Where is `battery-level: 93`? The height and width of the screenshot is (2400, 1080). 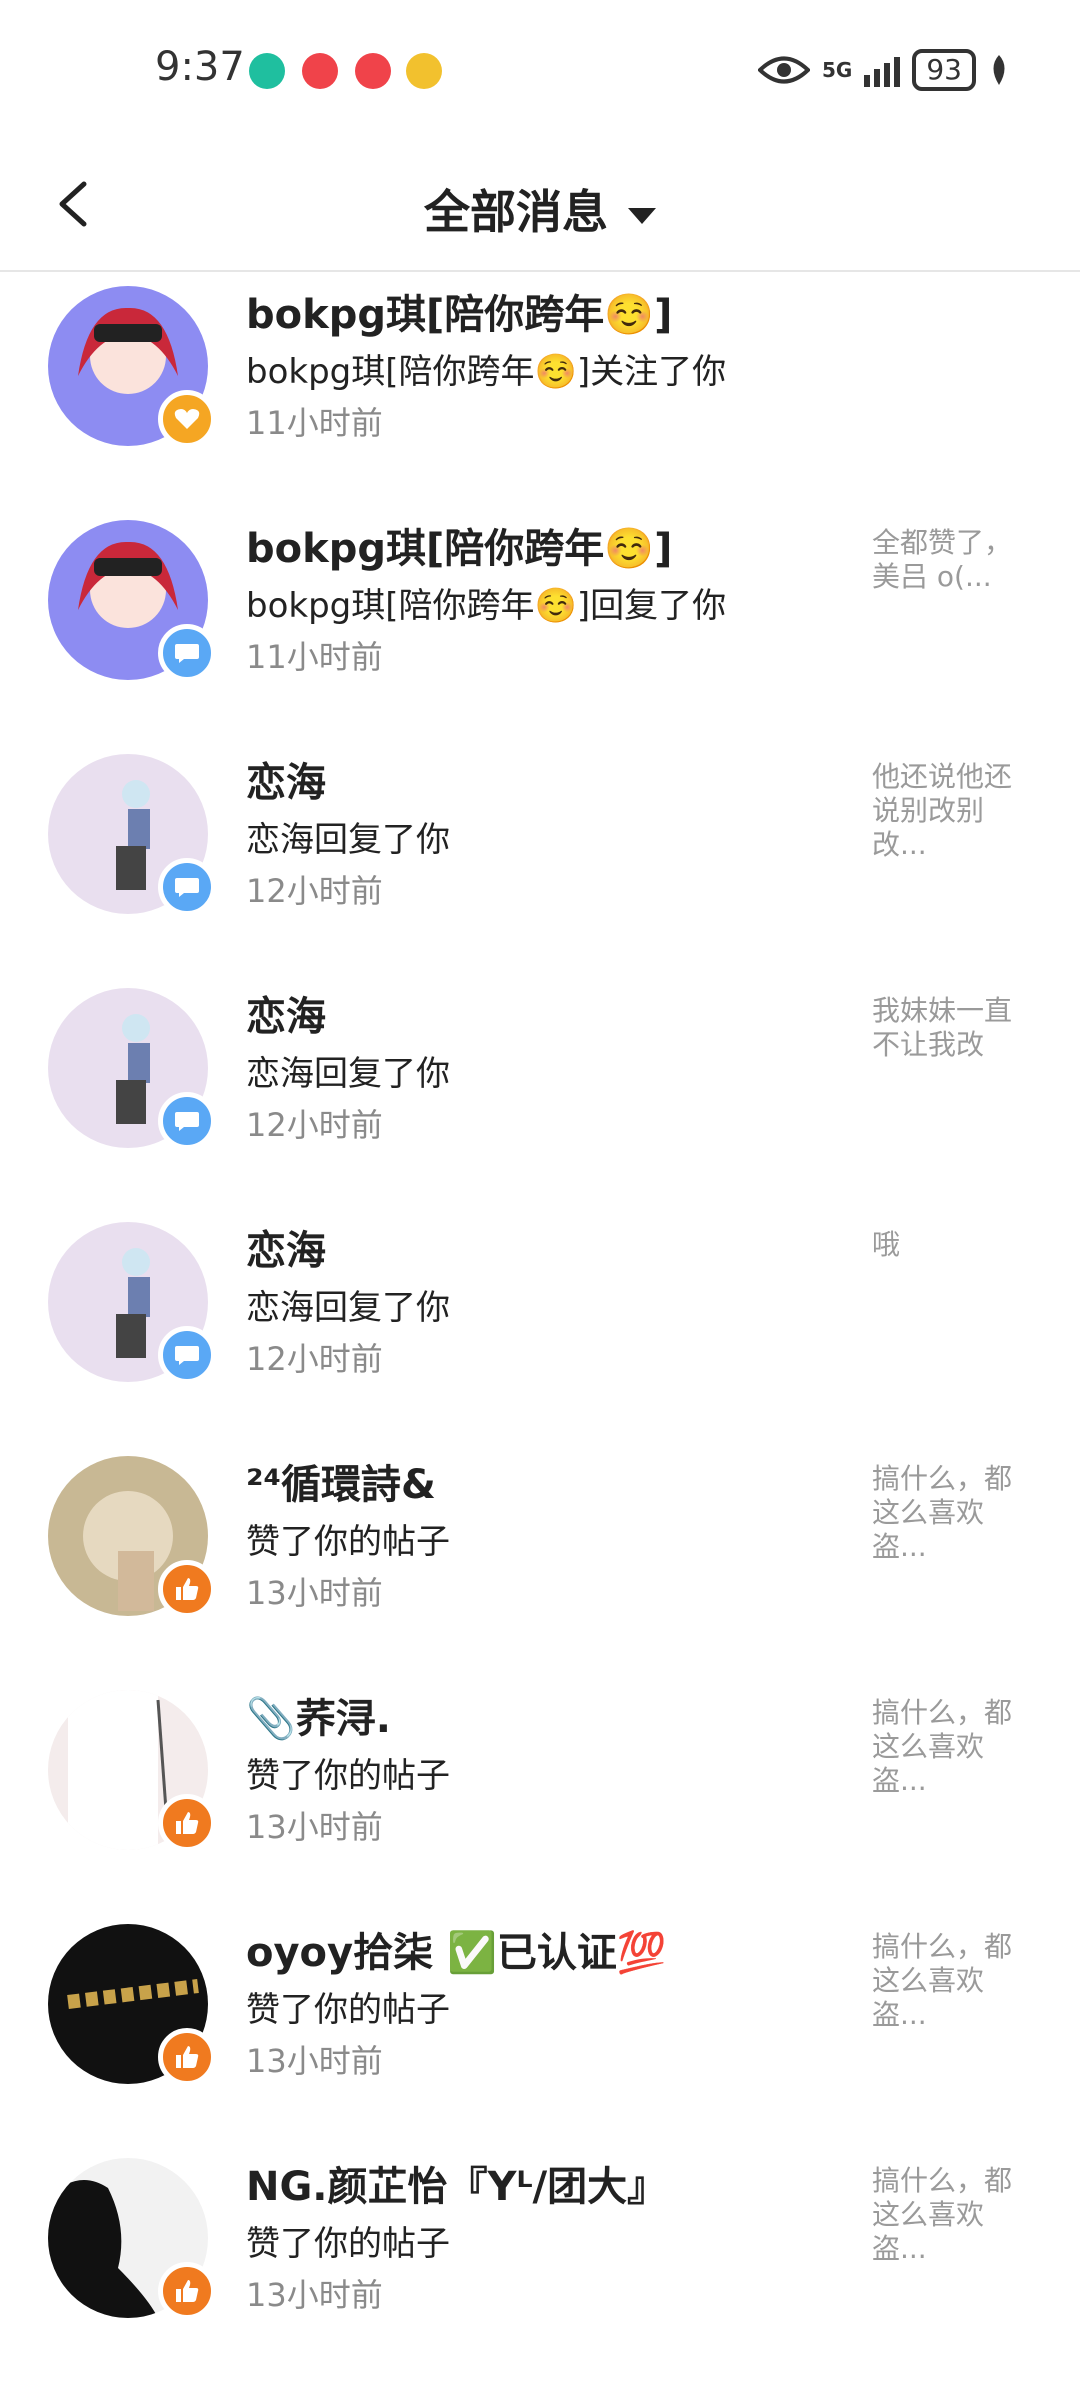 battery-level: 93 is located at coordinates (944, 70).